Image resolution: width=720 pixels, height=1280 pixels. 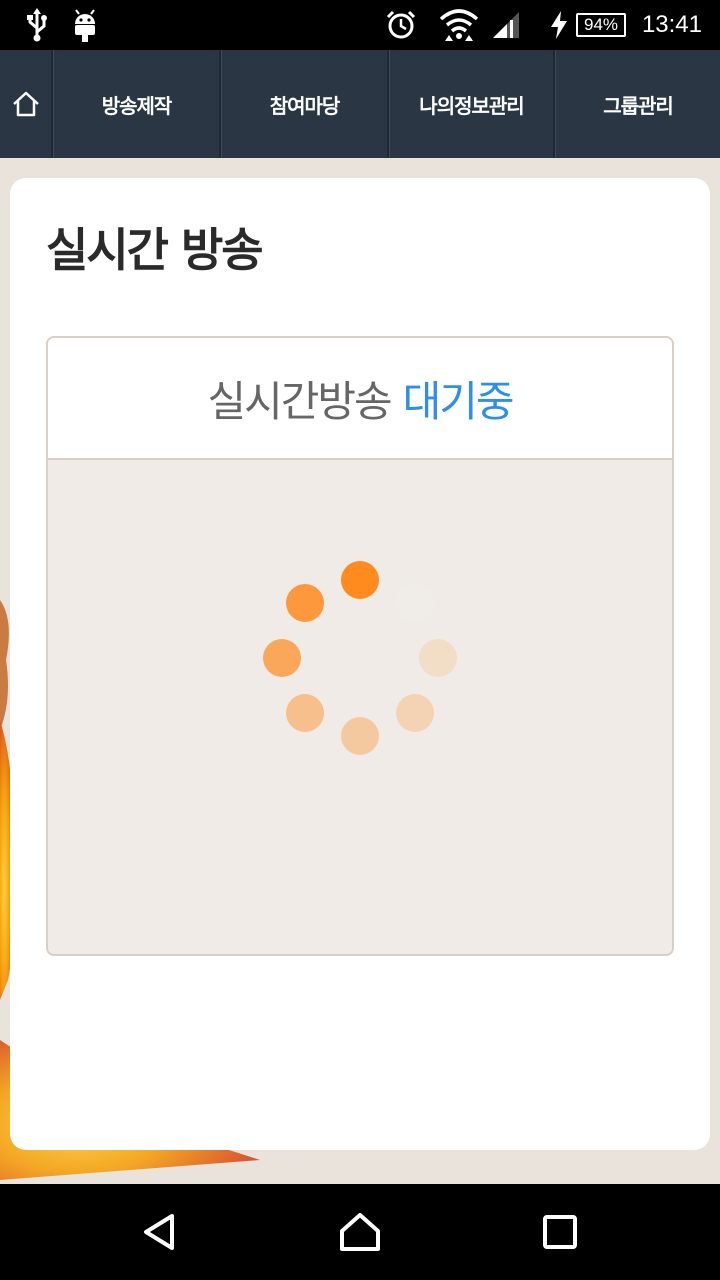 I want to click on system-navigation-bar, so click(x=360, y=1232).